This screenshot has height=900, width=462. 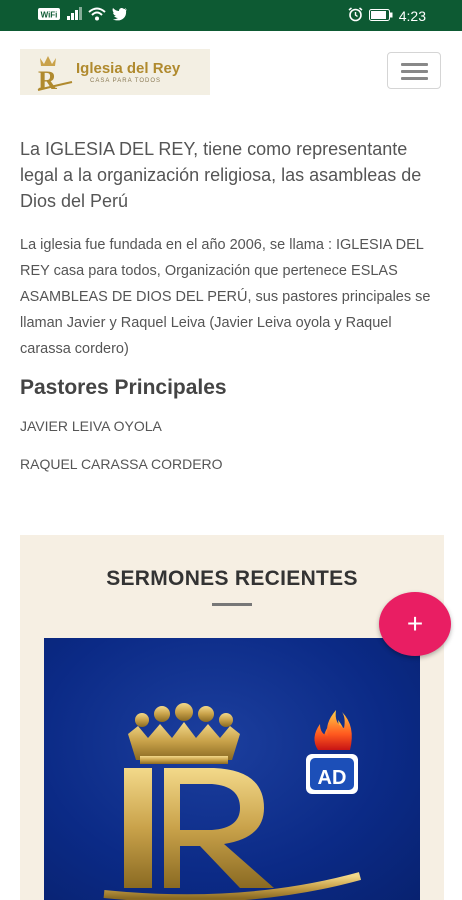 What do you see at coordinates (83, 16) in the screenshot?
I see `status-left-icons: WiFi` at bounding box center [83, 16].